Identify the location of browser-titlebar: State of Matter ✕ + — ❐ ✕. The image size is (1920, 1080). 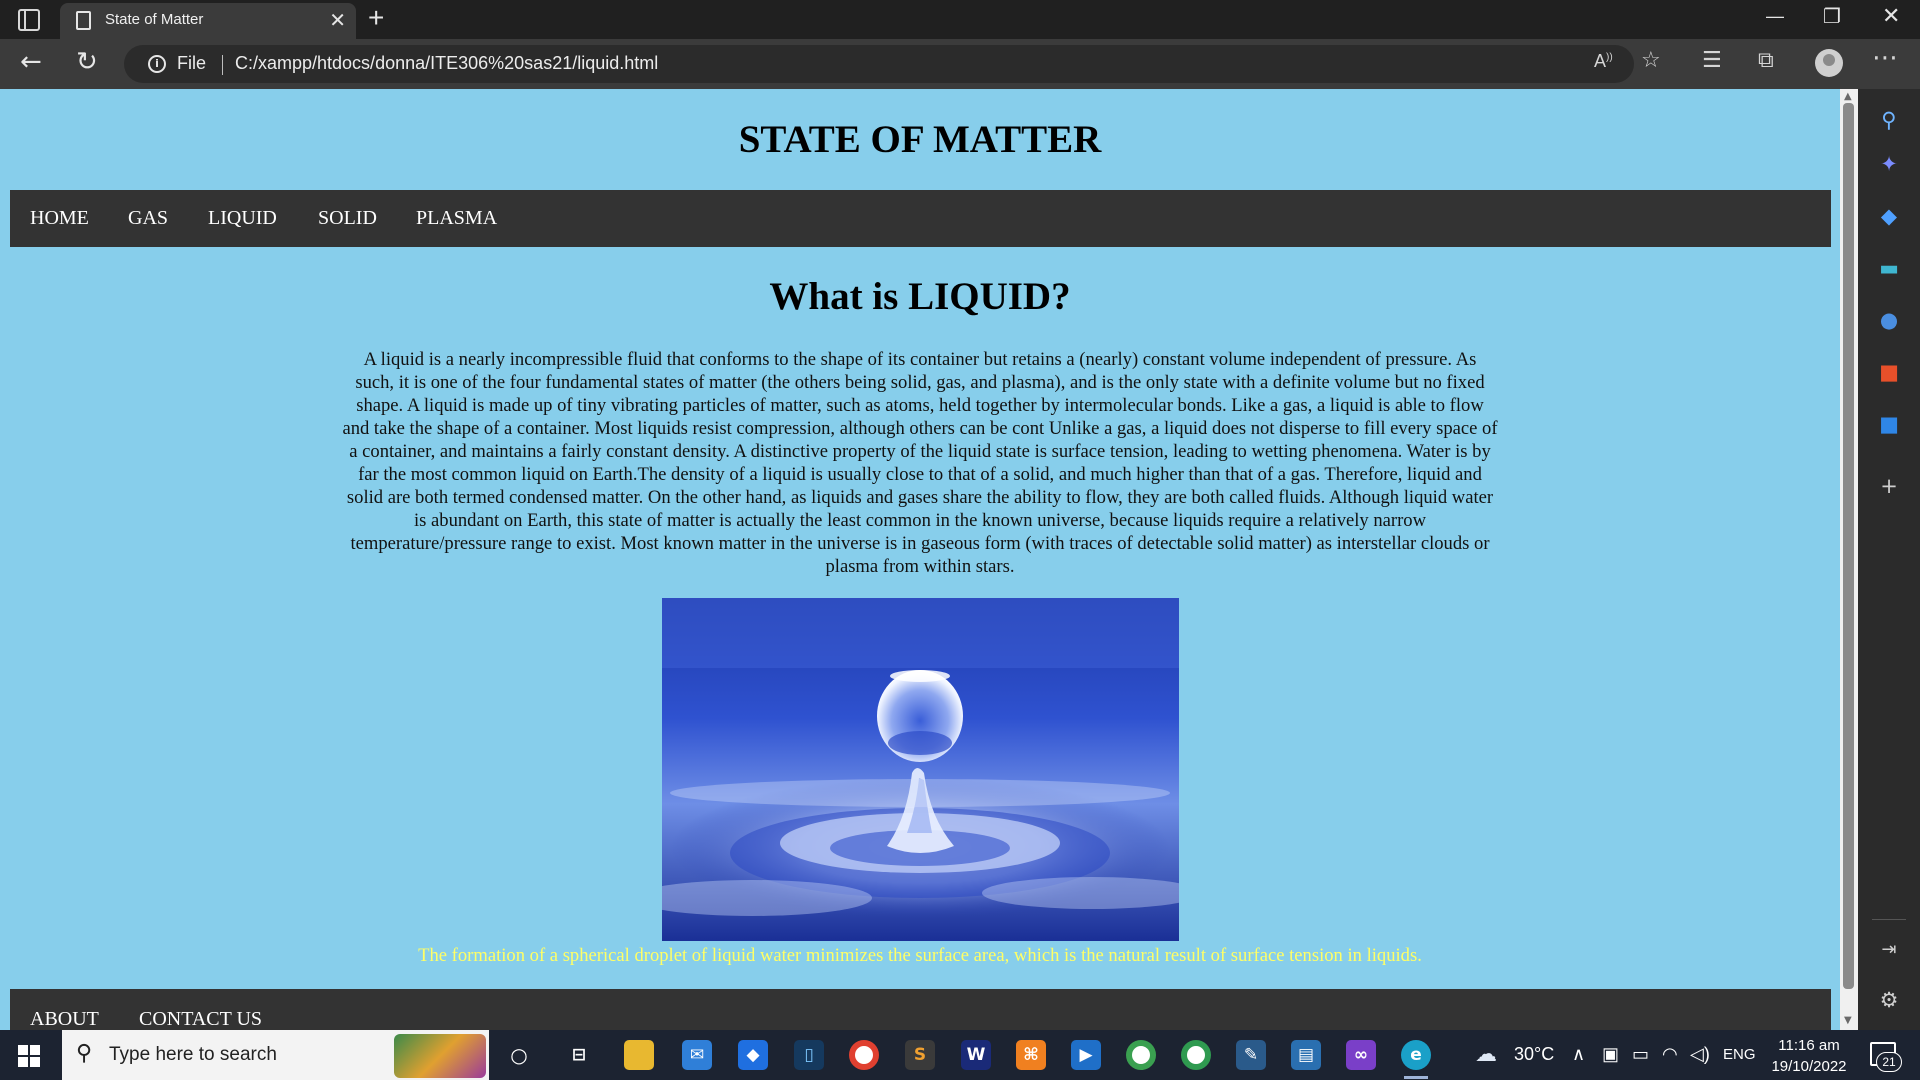
(960, 19).